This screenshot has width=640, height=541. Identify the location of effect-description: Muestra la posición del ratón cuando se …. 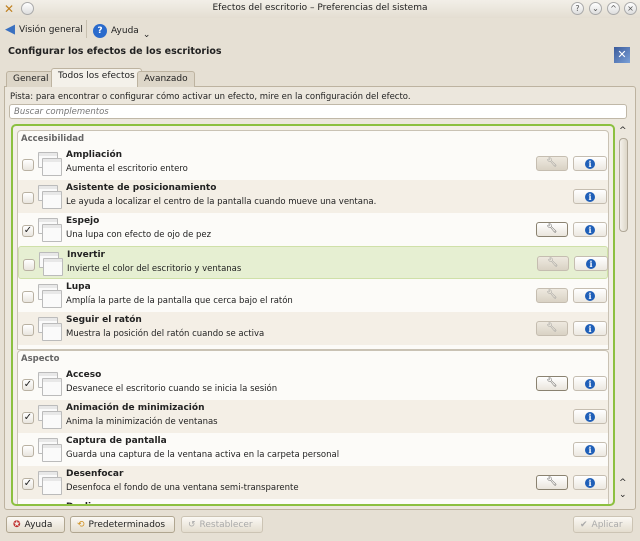
(165, 334).